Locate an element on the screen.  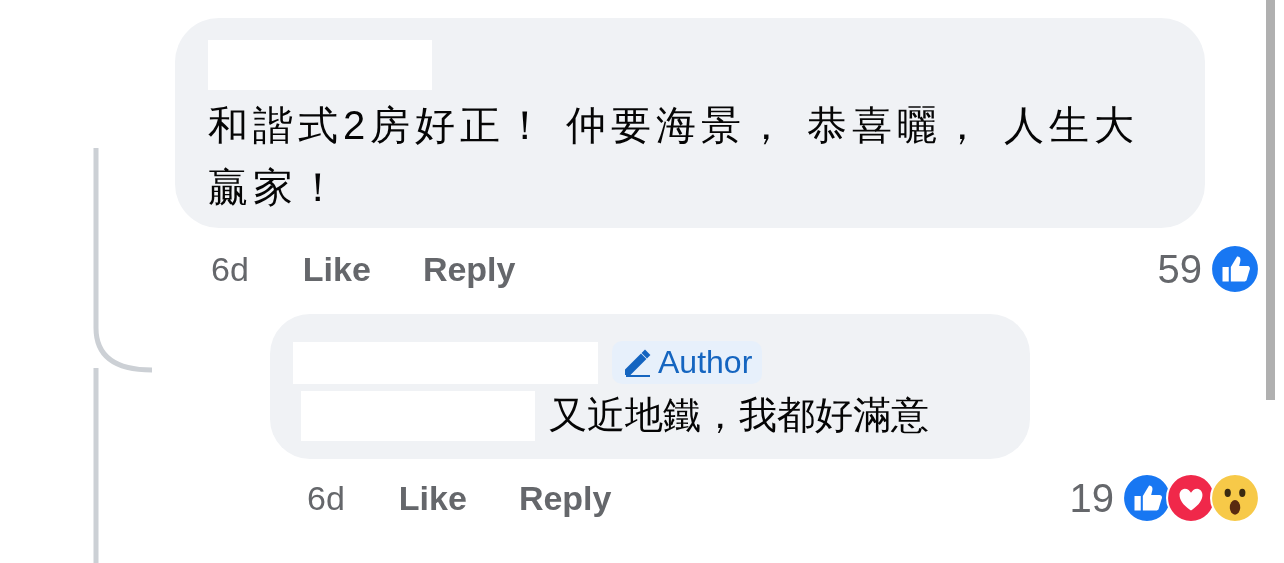
pencil-icon is located at coordinates (637, 362).